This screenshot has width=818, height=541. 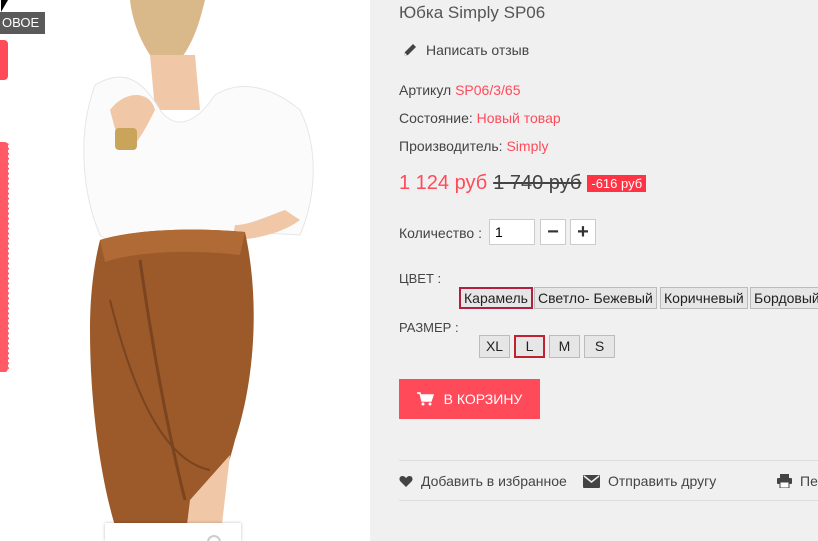 What do you see at coordinates (662, 481) in the screenshot?
I see `send-to-friend-label: Отправить другу` at bounding box center [662, 481].